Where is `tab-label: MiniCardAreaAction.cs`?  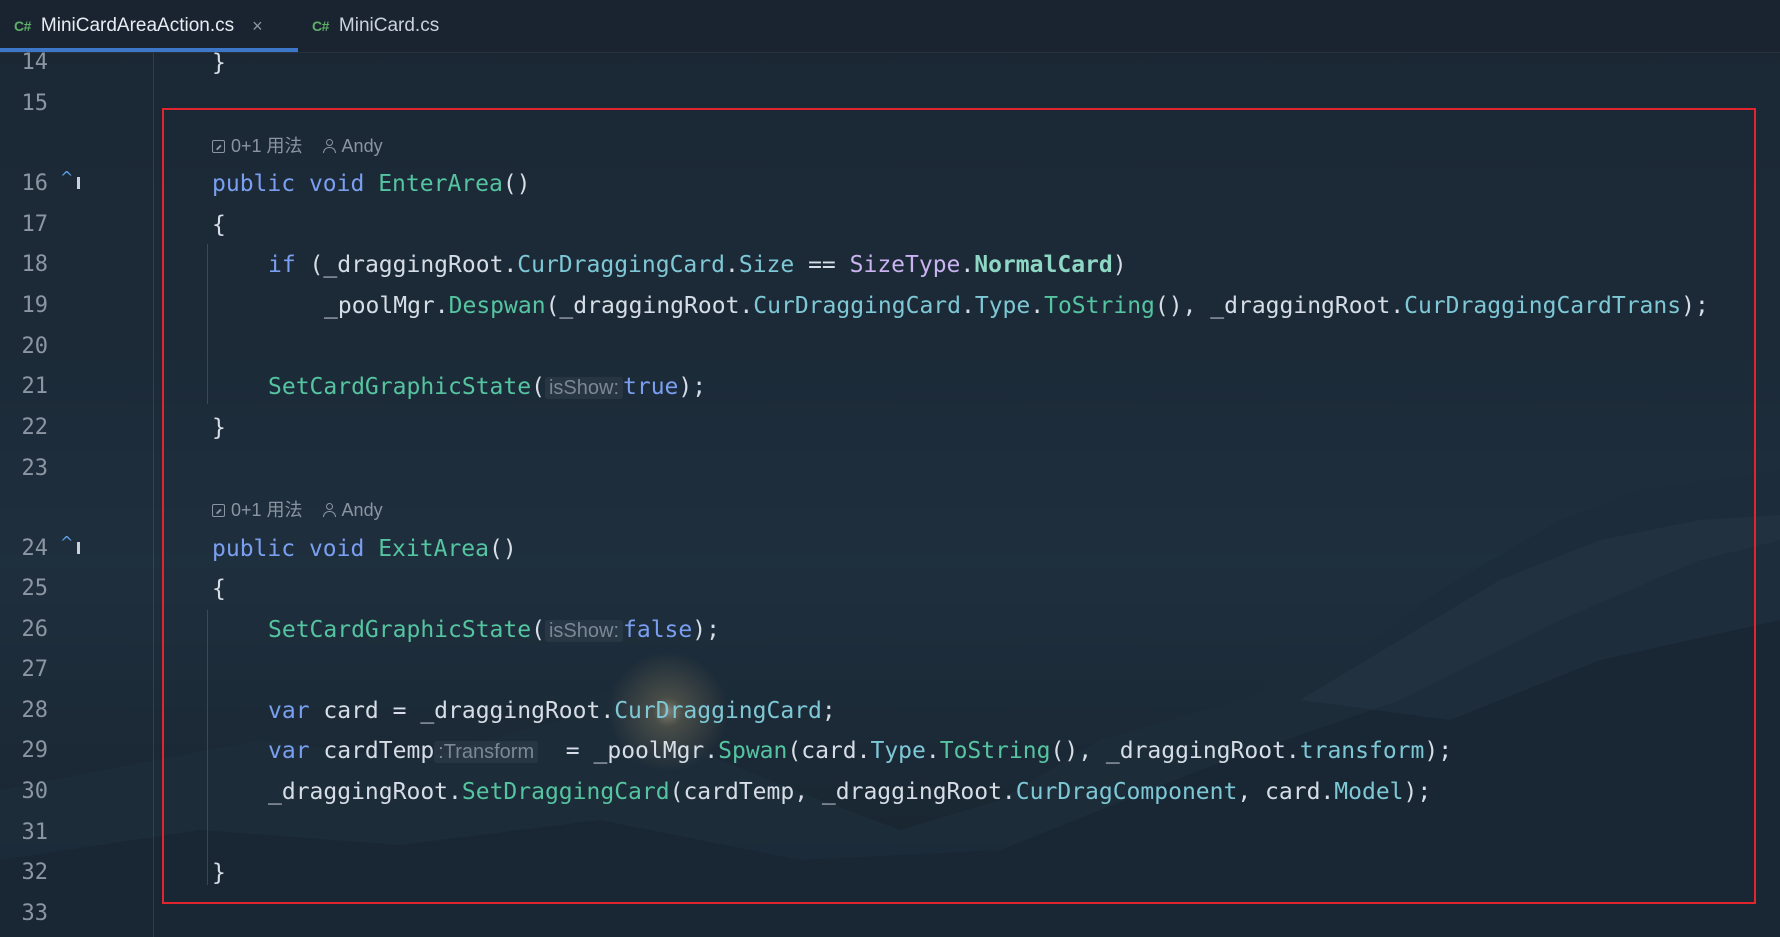 tab-label: MiniCardAreaAction.cs is located at coordinates (137, 25).